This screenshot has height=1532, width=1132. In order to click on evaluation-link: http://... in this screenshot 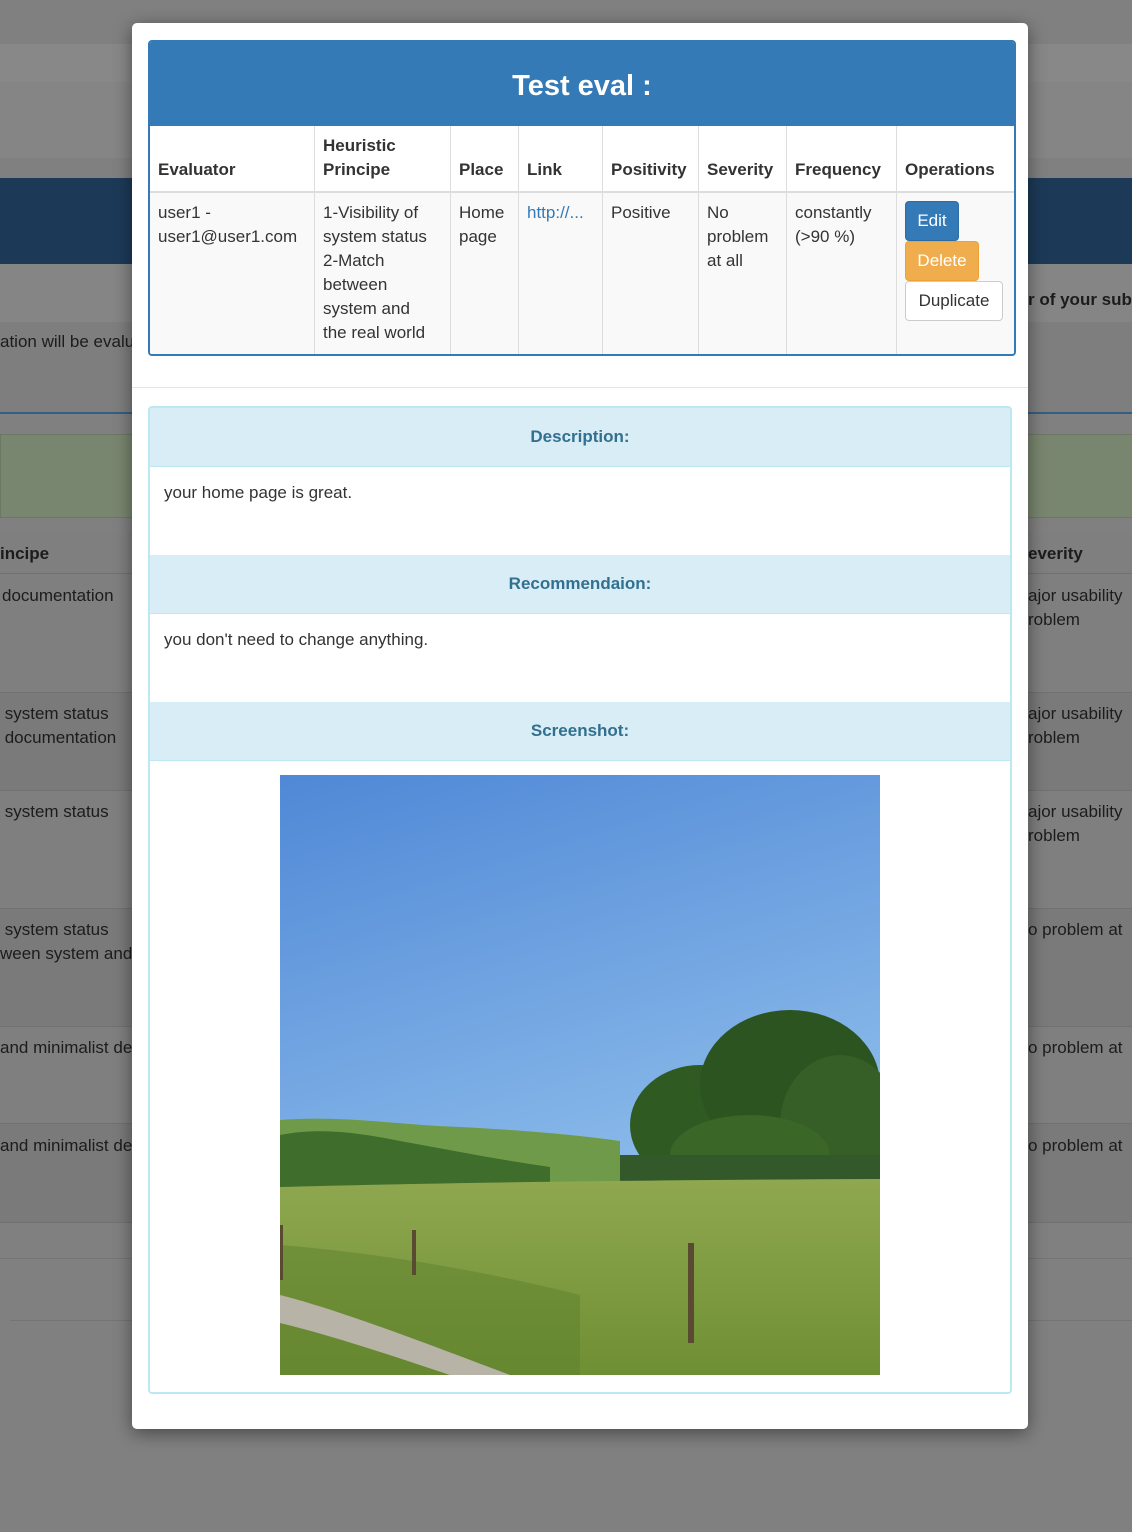, I will do `click(555, 212)`.